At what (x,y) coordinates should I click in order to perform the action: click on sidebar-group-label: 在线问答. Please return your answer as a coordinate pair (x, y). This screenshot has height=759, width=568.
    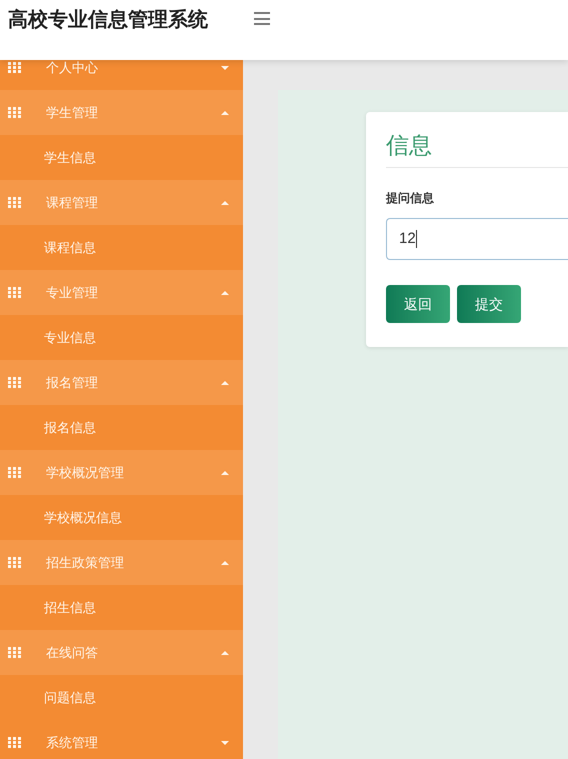
    Looking at the image, I should click on (72, 653).